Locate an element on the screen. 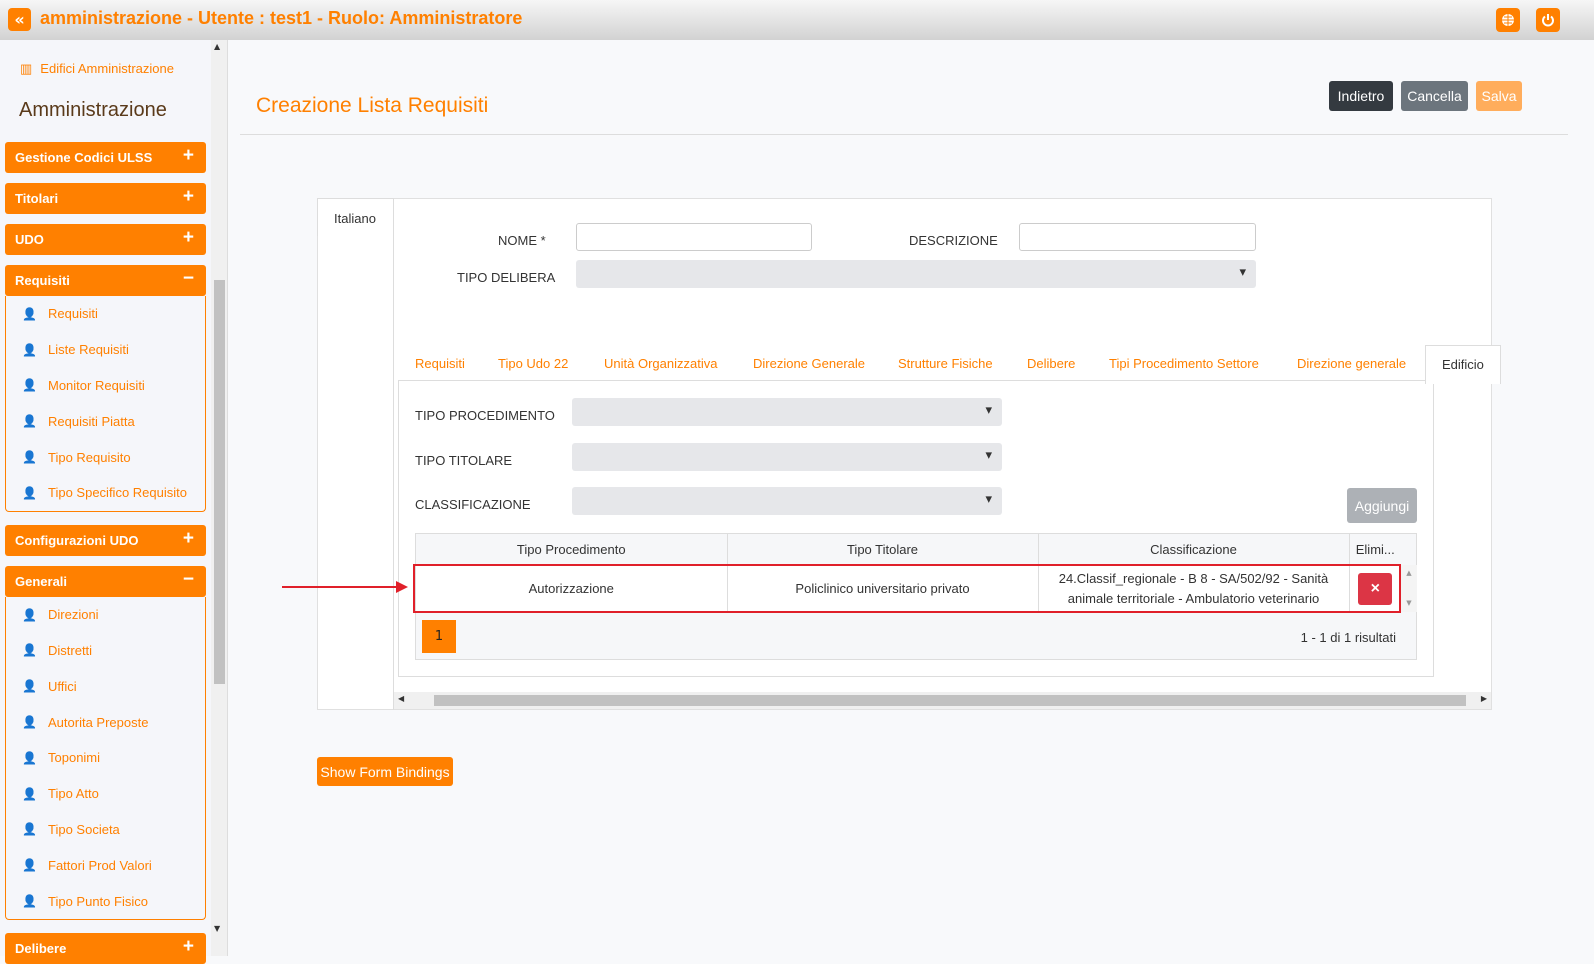 The image size is (1594, 964). tab-tipi-procedimento-settore: Tipi Procedimento Settore is located at coordinates (1184, 363).